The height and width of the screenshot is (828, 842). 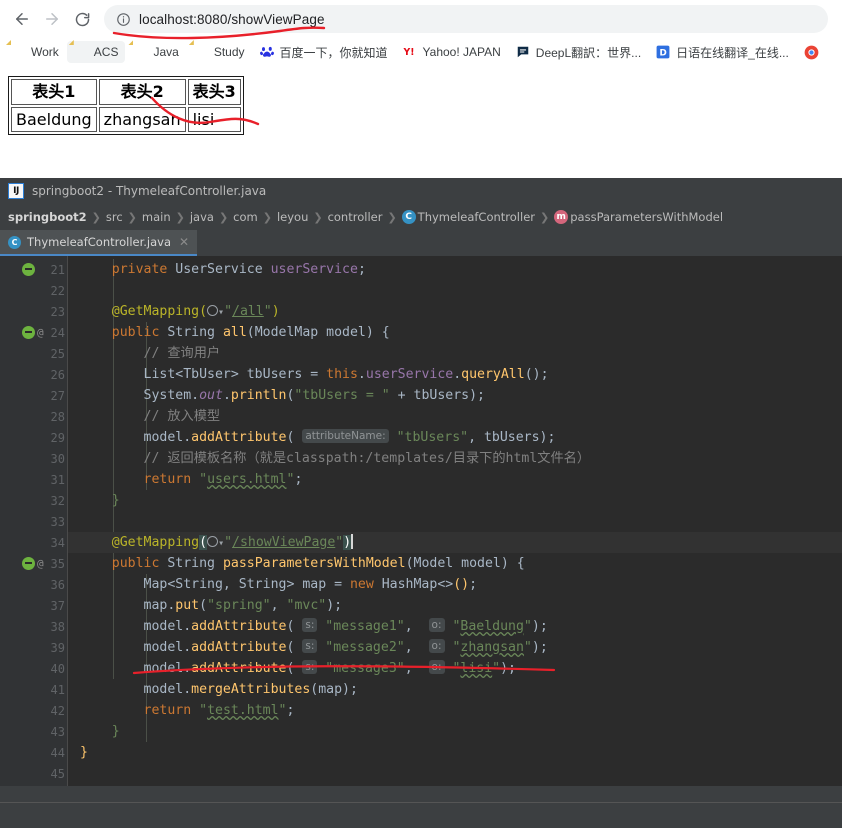 What do you see at coordinates (57, 374) in the screenshot?
I see `line-number: 26` at bounding box center [57, 374].